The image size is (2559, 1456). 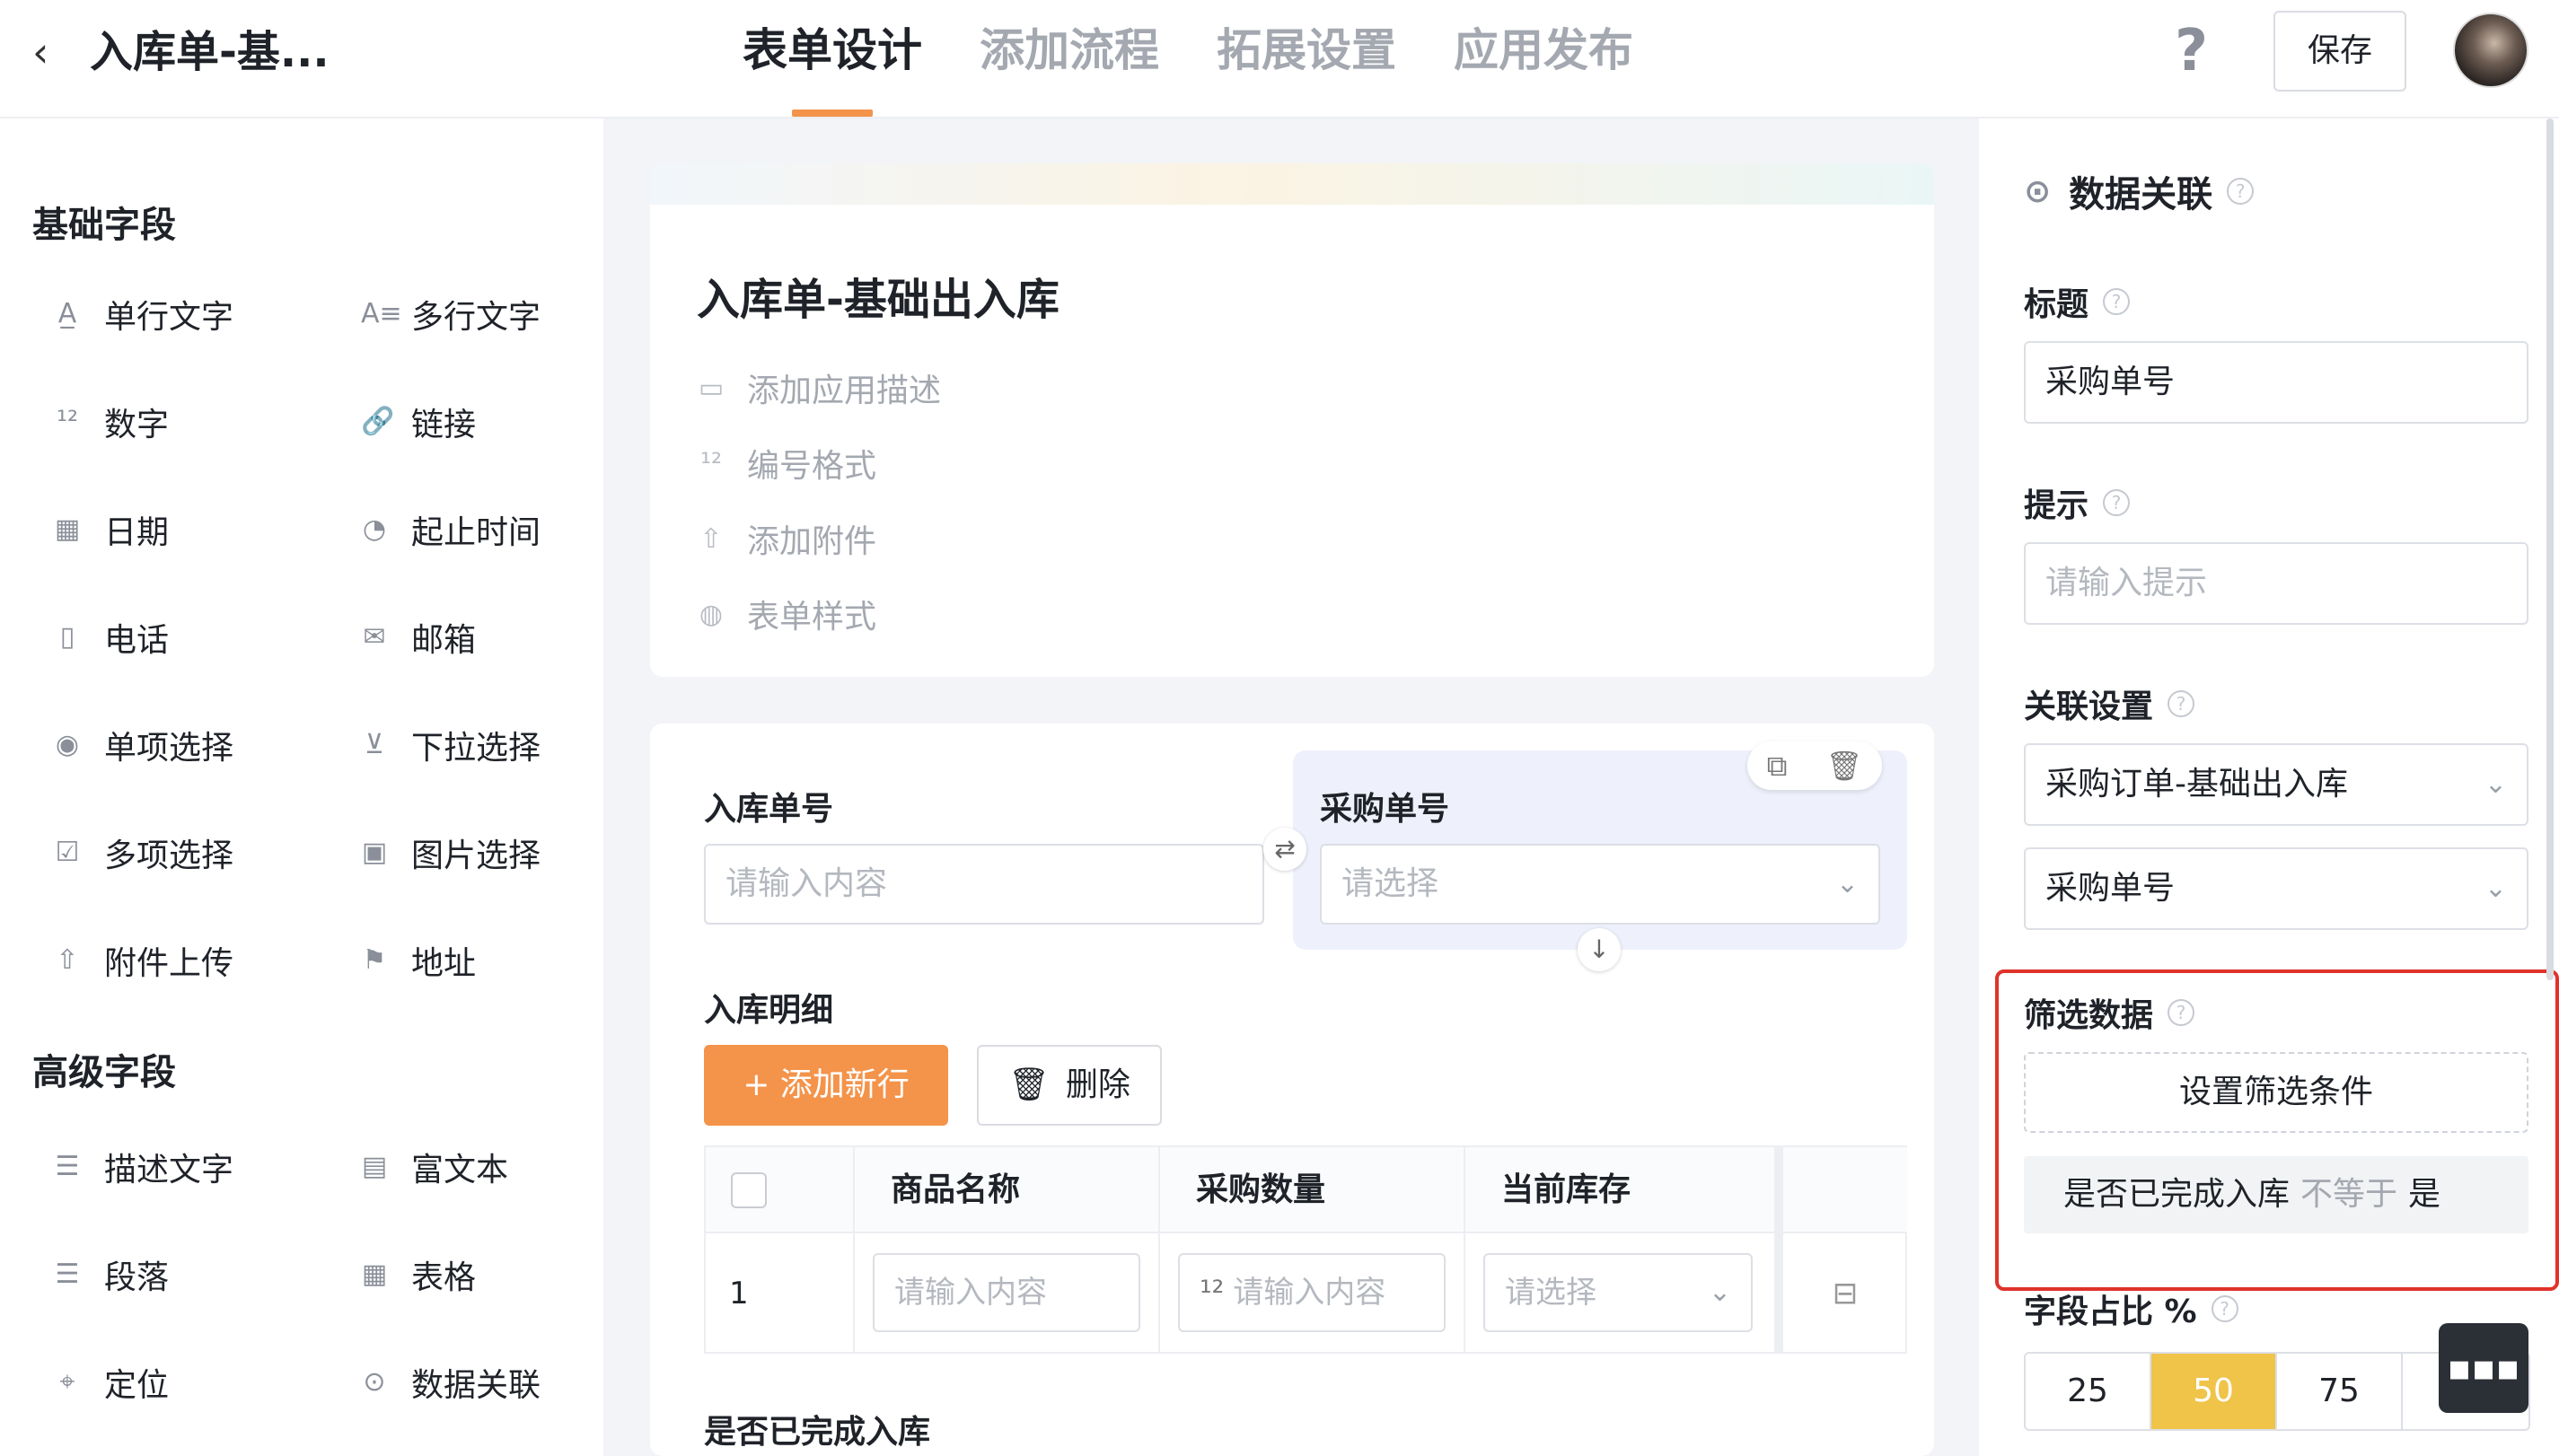 I want to click on copy-icon: ⧉, so click(x=1778, y=766).